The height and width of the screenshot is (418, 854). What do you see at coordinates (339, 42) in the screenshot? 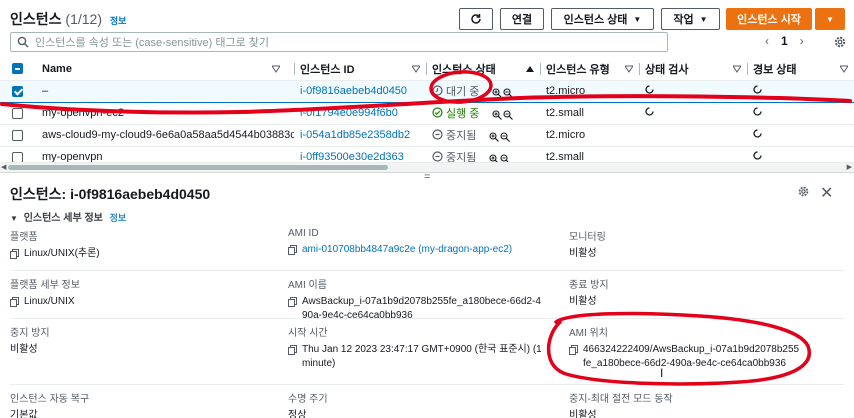
I see `search-input: 인스턴스를 속성 또는 (case-sensitive) 태그로 찾기` at bounding box center [339, 42].